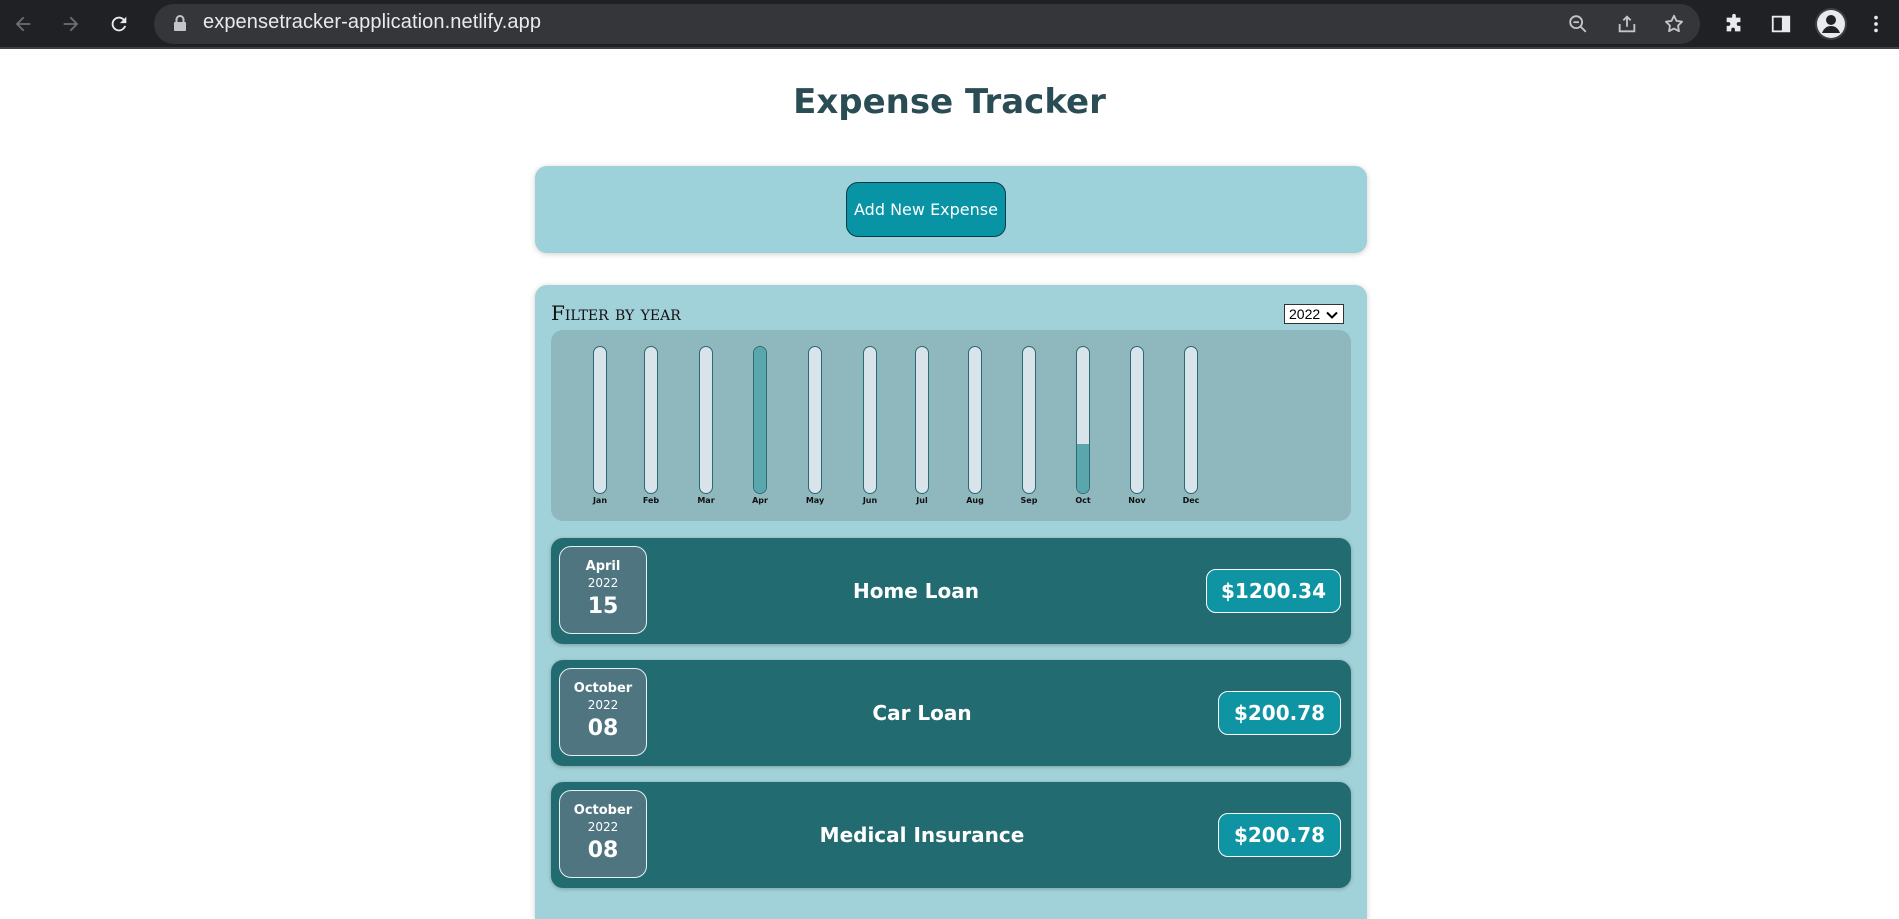 The height and width of the screenshot is (919, 1899). I want to click on chart-bar-mar: Mar, so click(706, 427).